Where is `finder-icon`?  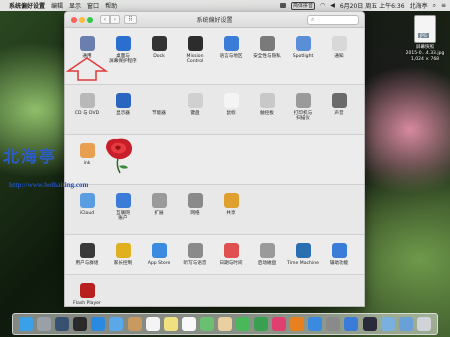 finder-icon is located at coordinates (26, 324).